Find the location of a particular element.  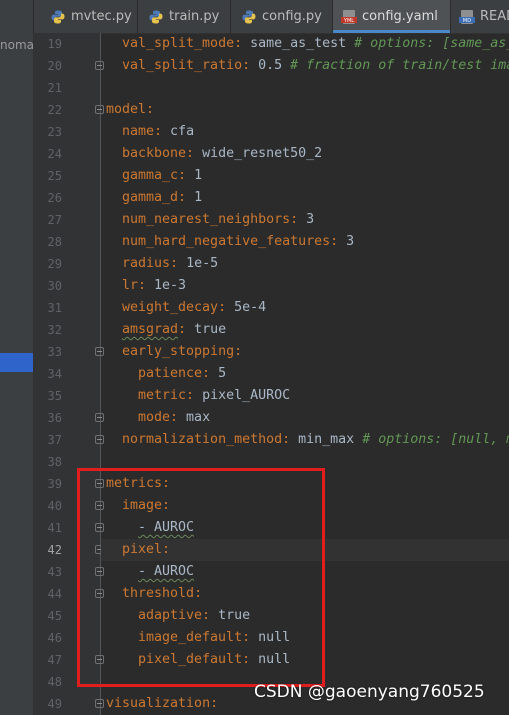

yaml-key: mode is located at coordinates (154, 417).